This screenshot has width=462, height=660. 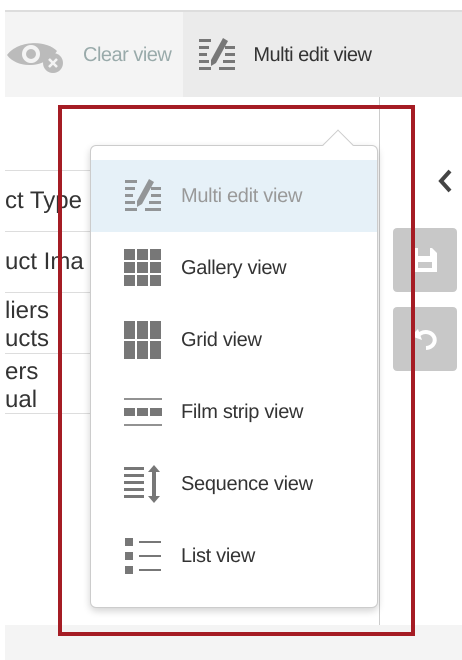 What do you see at coordinates (143, 268) in the screenshot?
I see `gallery-grid-icon` at bounding box center [143, 268].